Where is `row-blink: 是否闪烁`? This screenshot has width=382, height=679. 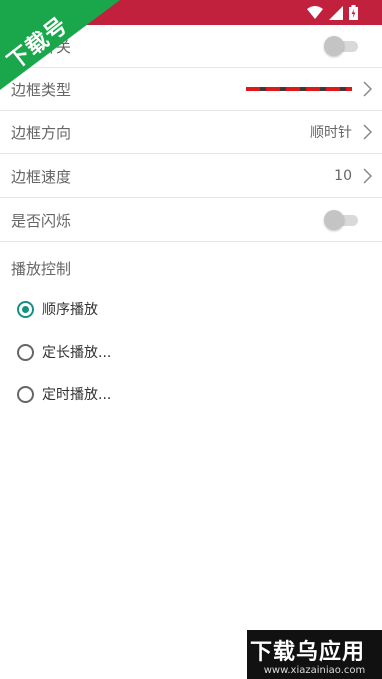
row-blink: 是否闪烁 is located at coordinates (191, 220).